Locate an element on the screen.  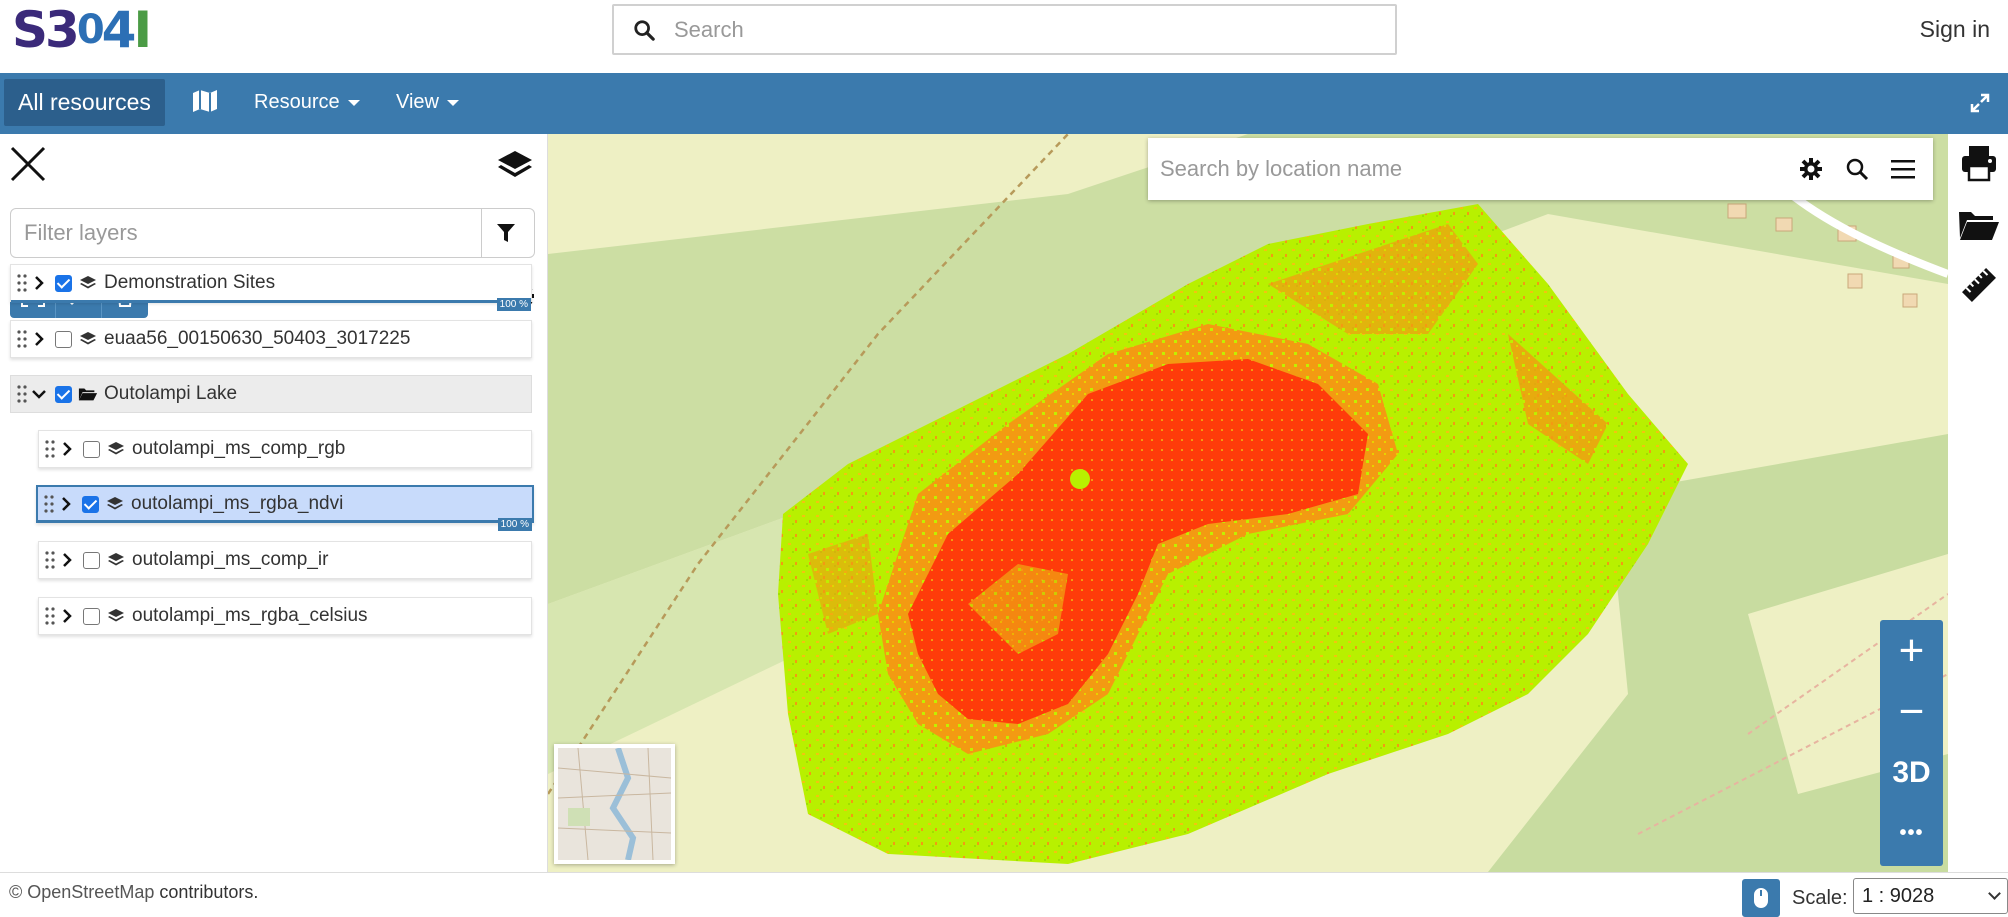
location-search is located at coordinates (1540, 169).